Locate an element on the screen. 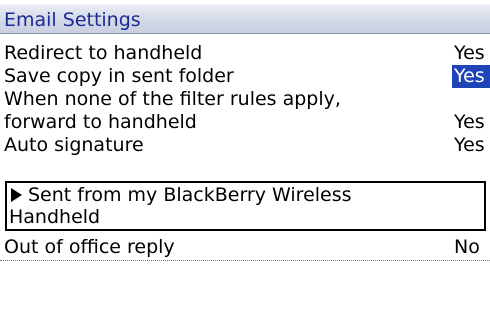 This screenshot has height=325, width=490. setting-value-redirect: Yes is located at coordinates (468, 53).